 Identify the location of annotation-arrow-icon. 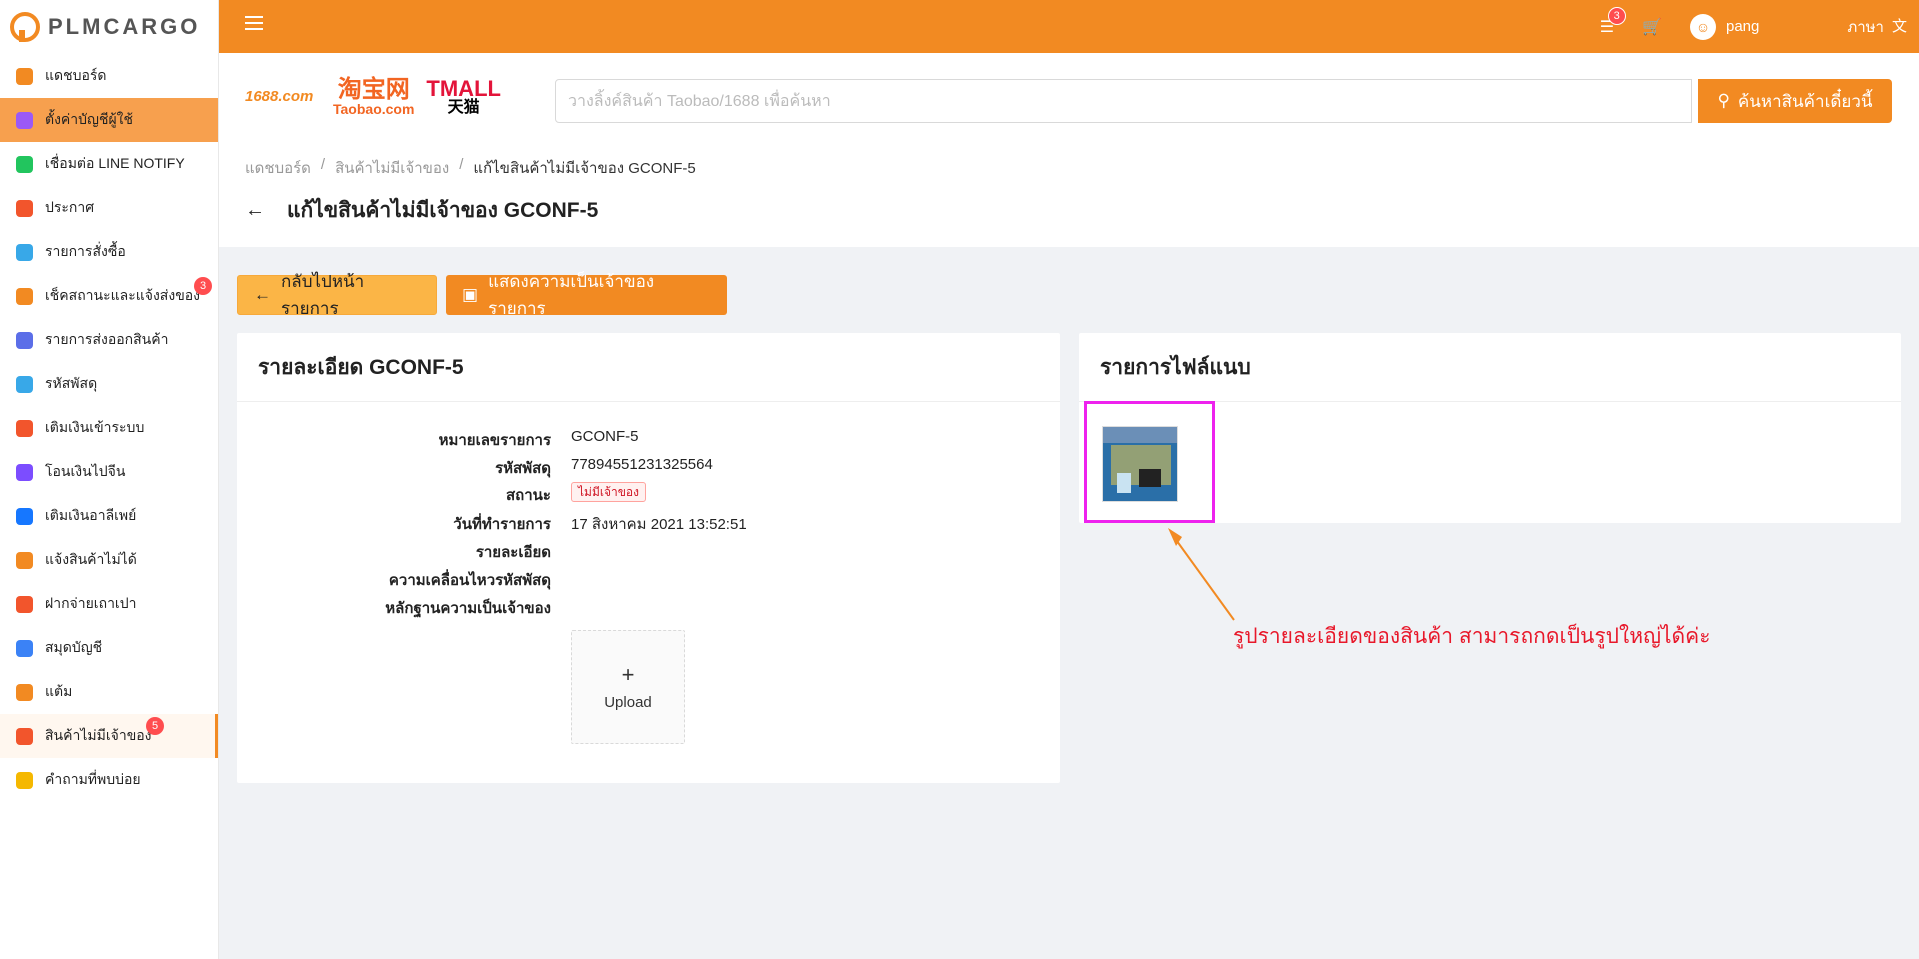
(1201, 574).